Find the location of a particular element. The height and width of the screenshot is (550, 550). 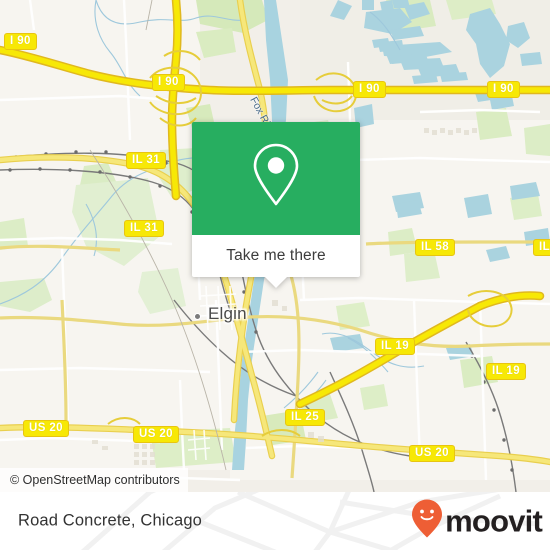

road-shield-il31-2: IL 31 is located at coordinates (144, 228).